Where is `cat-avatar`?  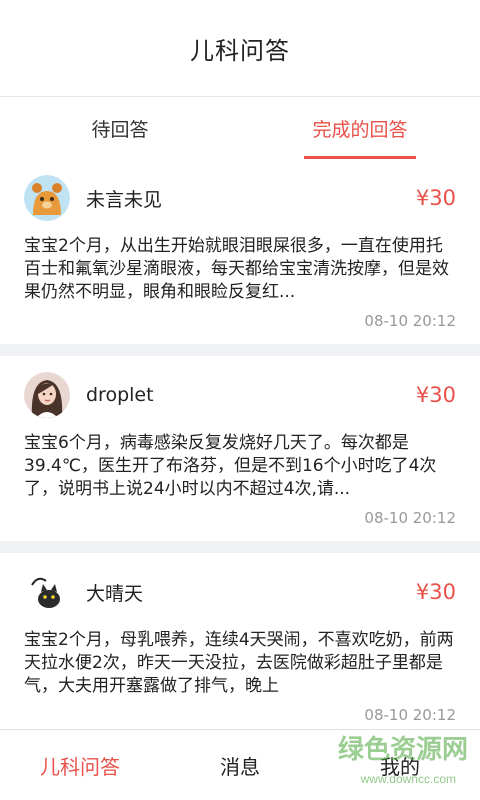 cat-avatar is located at coordinates (47, 592).